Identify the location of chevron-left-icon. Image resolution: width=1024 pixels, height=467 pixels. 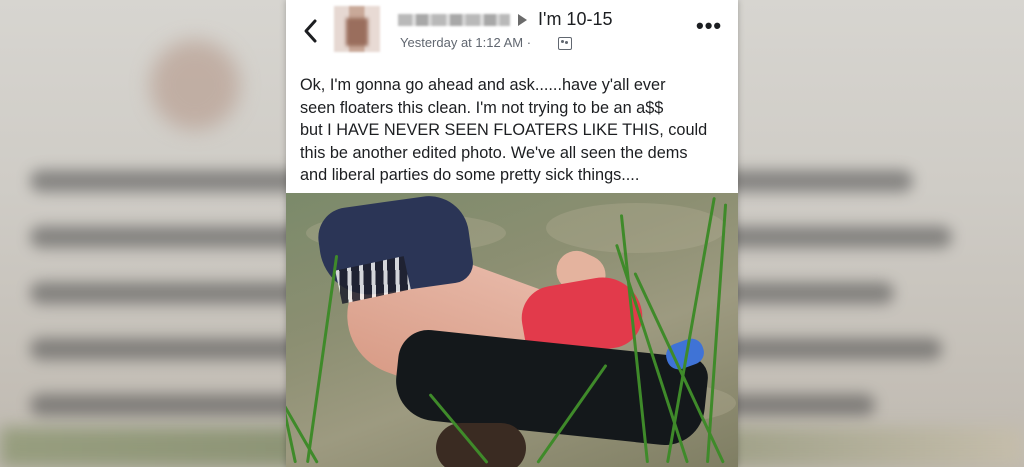
(311, 31).